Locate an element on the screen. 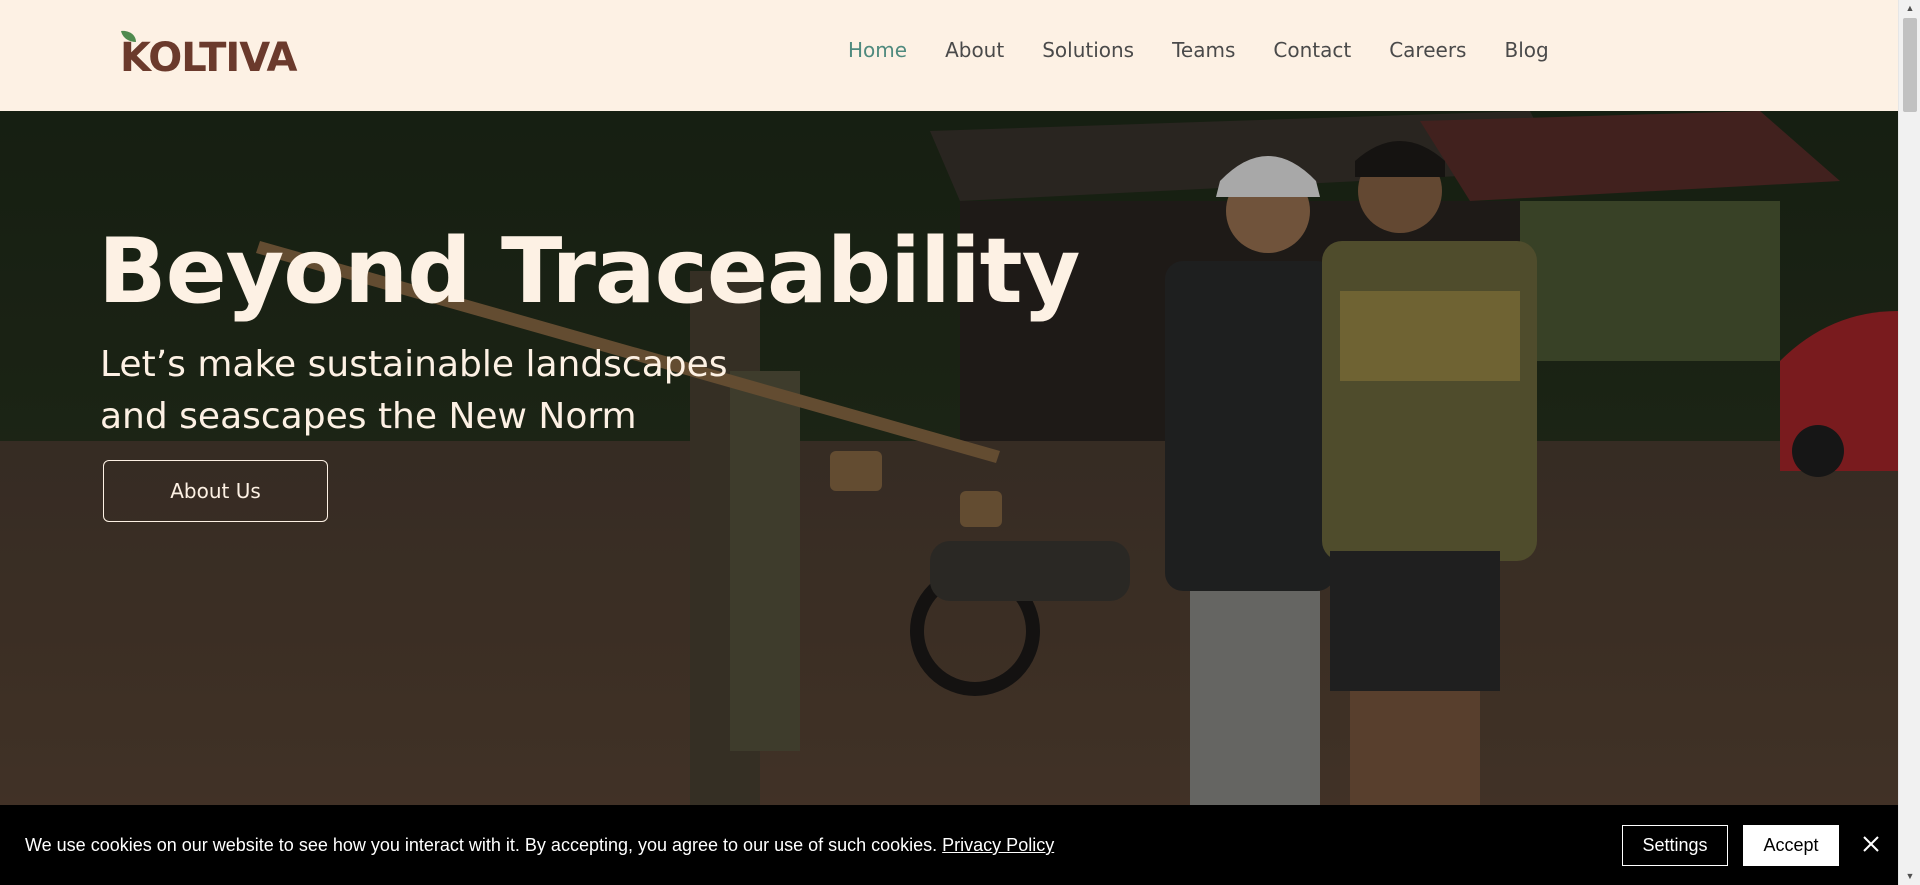 The width and height of the screenshot is (1920, 885). cookie-settings-button: Settings is located at coordinates (1675, 845).